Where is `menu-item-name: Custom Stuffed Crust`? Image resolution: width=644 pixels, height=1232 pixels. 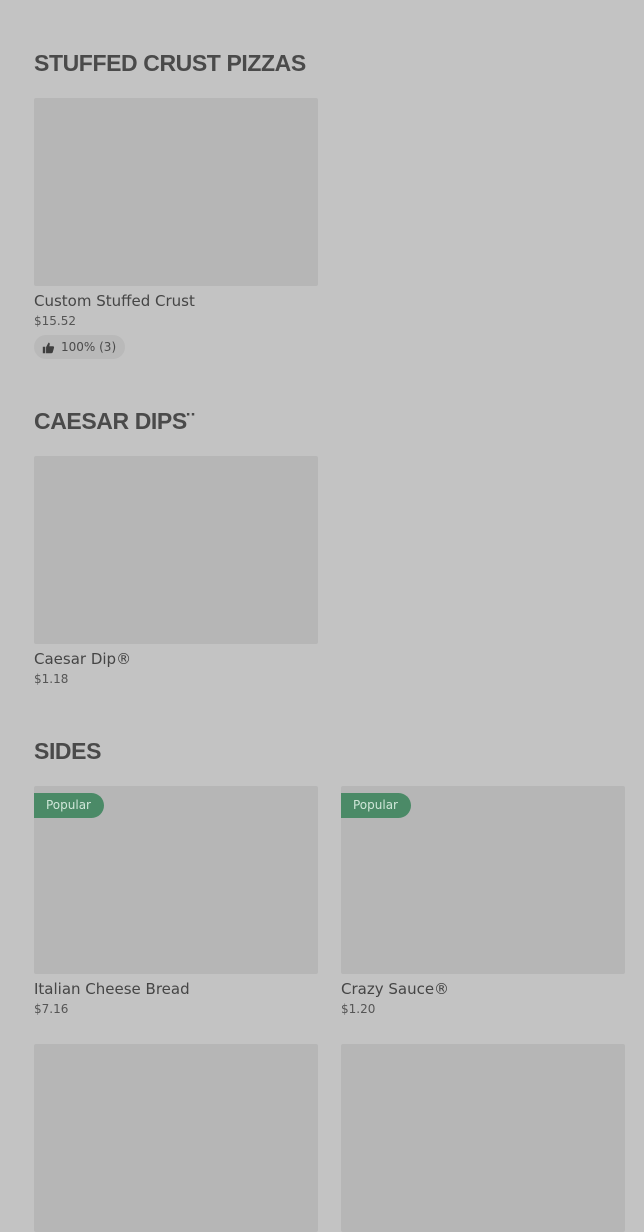 menu-item-name: Custom Stuffed Crust is located at coordinates (114, 301).